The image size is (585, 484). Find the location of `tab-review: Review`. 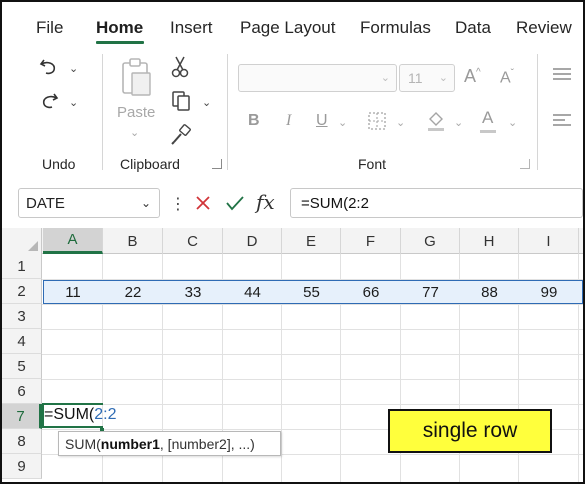

tab-review: Review is located at coordinates (544, 28).